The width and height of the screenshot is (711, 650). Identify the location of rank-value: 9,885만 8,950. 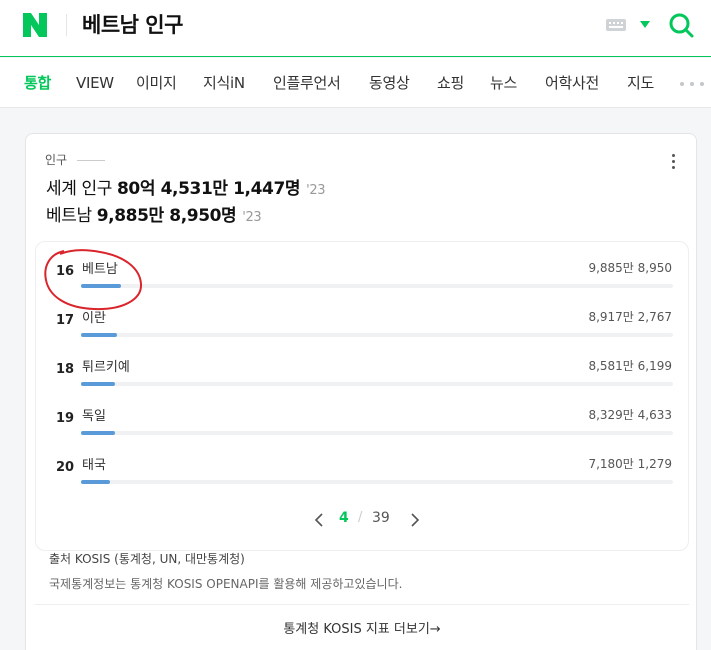
(630, 268).